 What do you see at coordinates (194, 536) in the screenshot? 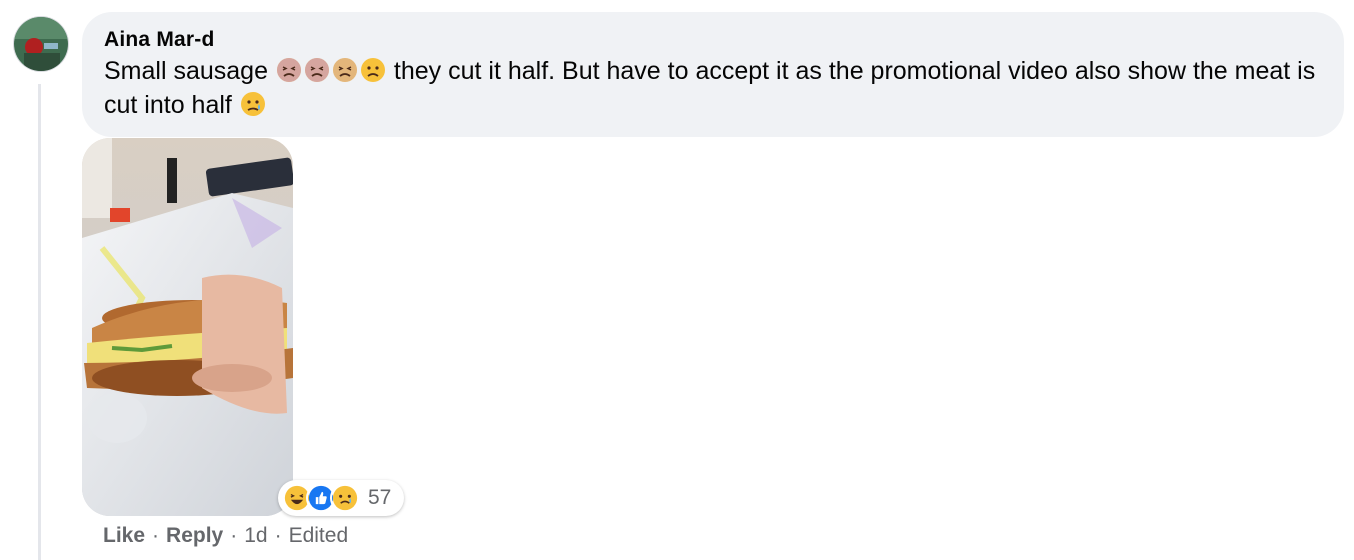
I see `reply-button: Reply` at bounding box center [194, 536].